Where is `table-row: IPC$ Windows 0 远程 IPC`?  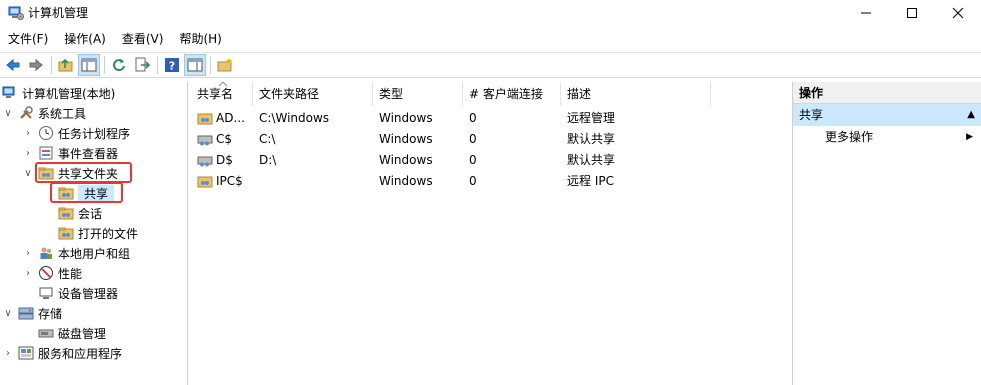
table-row: IPC$ Windows 0 远程 IPC is located at coordinates (451, 180).